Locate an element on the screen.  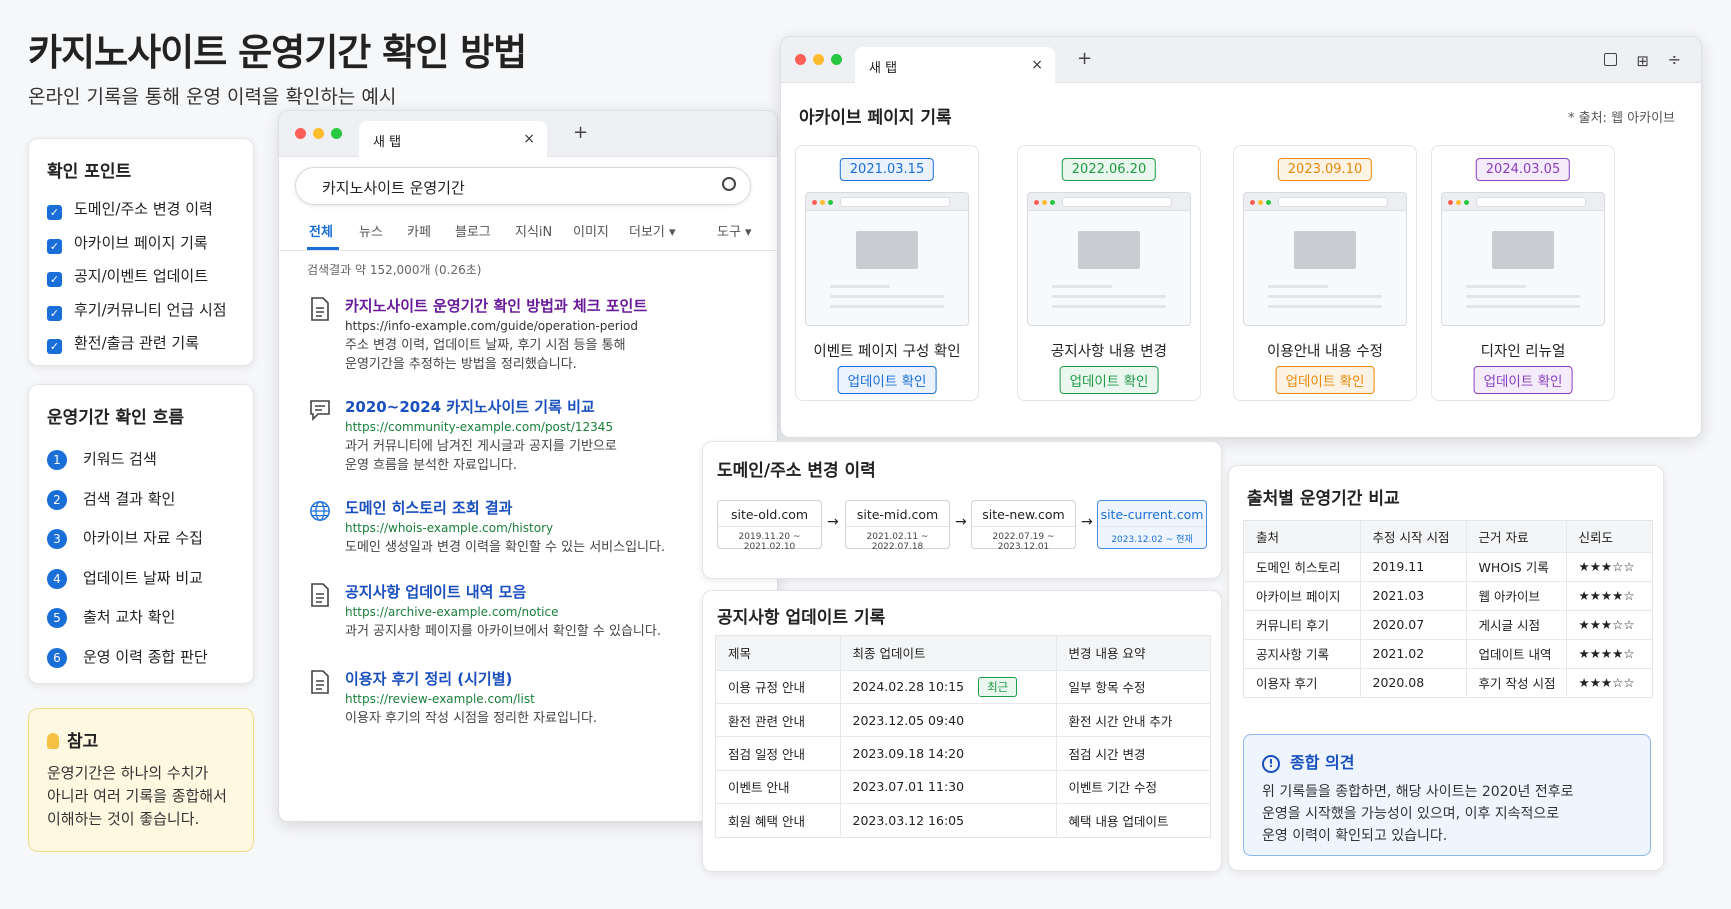
domain-node: site-old.com 2019.11.20 ~ 2021.02.10 is located at coordinates (769, 526).